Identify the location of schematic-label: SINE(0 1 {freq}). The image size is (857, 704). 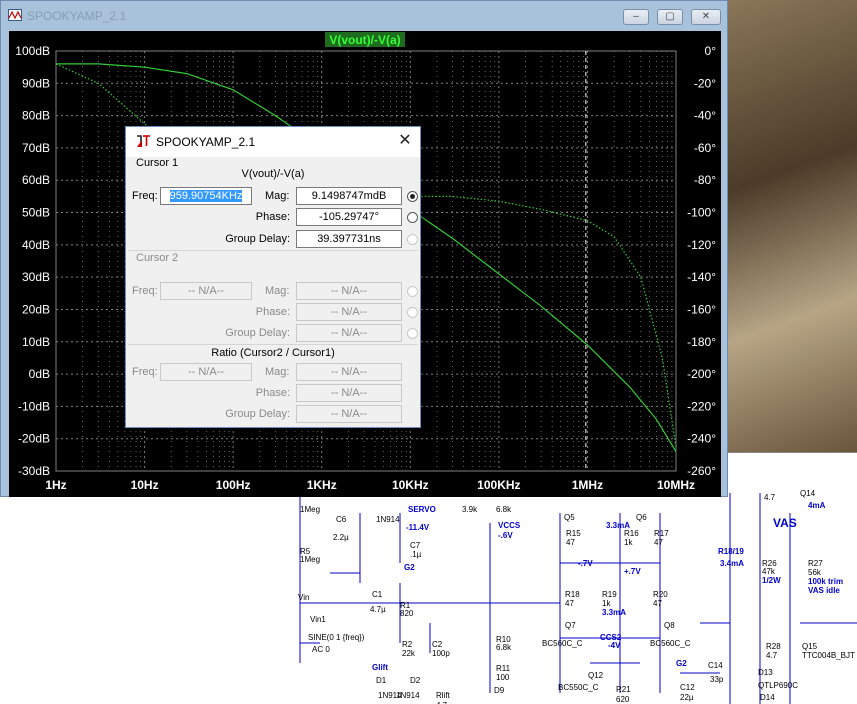
(336, 637).